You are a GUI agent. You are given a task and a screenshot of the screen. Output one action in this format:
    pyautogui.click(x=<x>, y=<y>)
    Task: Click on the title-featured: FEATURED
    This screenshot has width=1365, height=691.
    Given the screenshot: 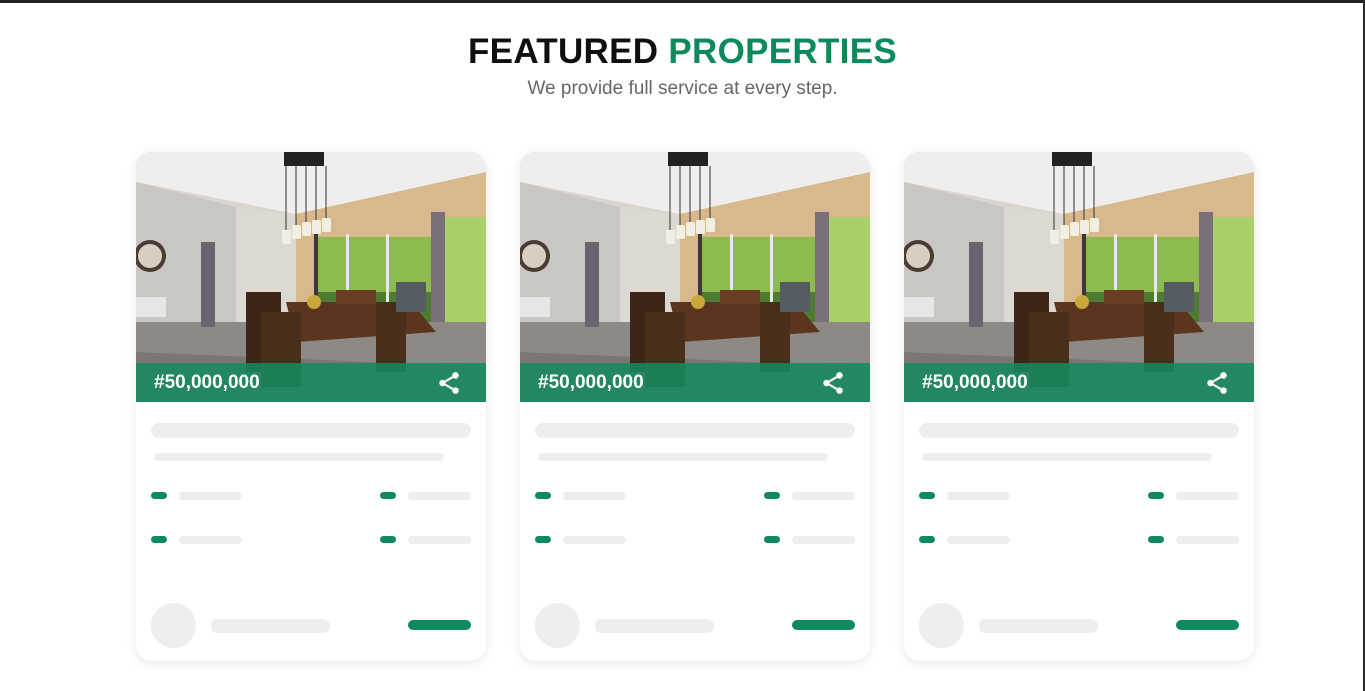 What is the action you would take?
    pyautogui.click(x=563, y=51)
    